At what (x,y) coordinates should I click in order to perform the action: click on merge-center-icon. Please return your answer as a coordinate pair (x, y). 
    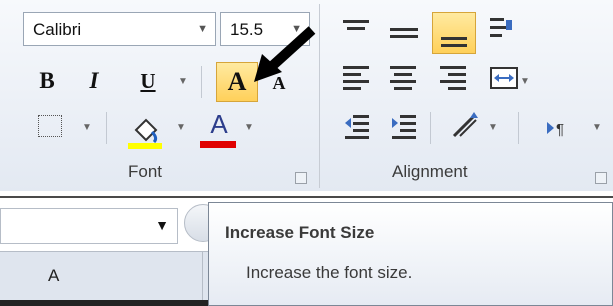
    Looking at the image, I should click on (504, 79).